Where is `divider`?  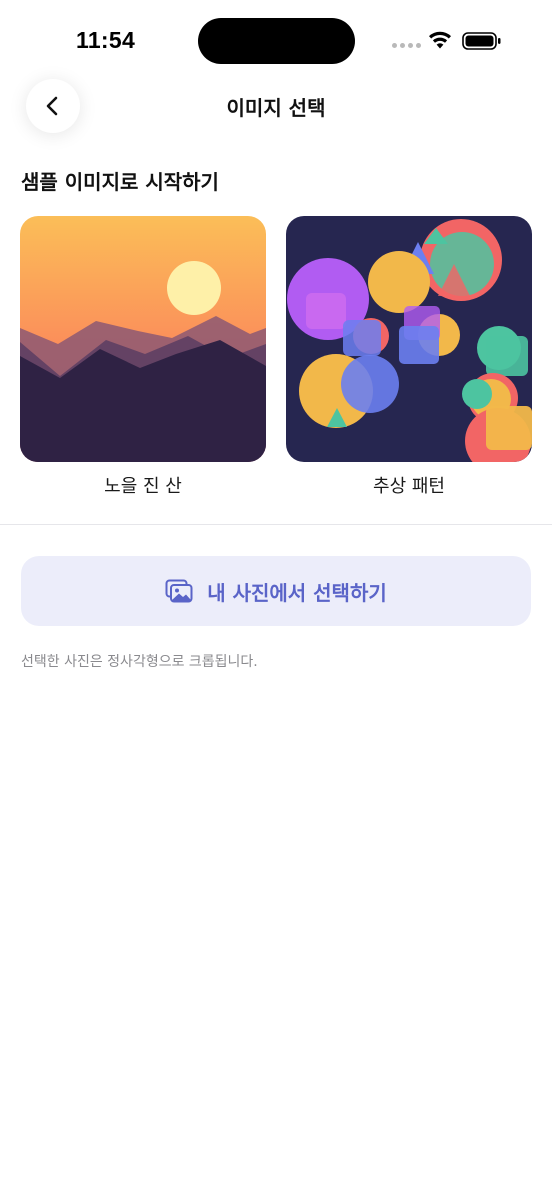
divider is located at coordinates (276, 524).